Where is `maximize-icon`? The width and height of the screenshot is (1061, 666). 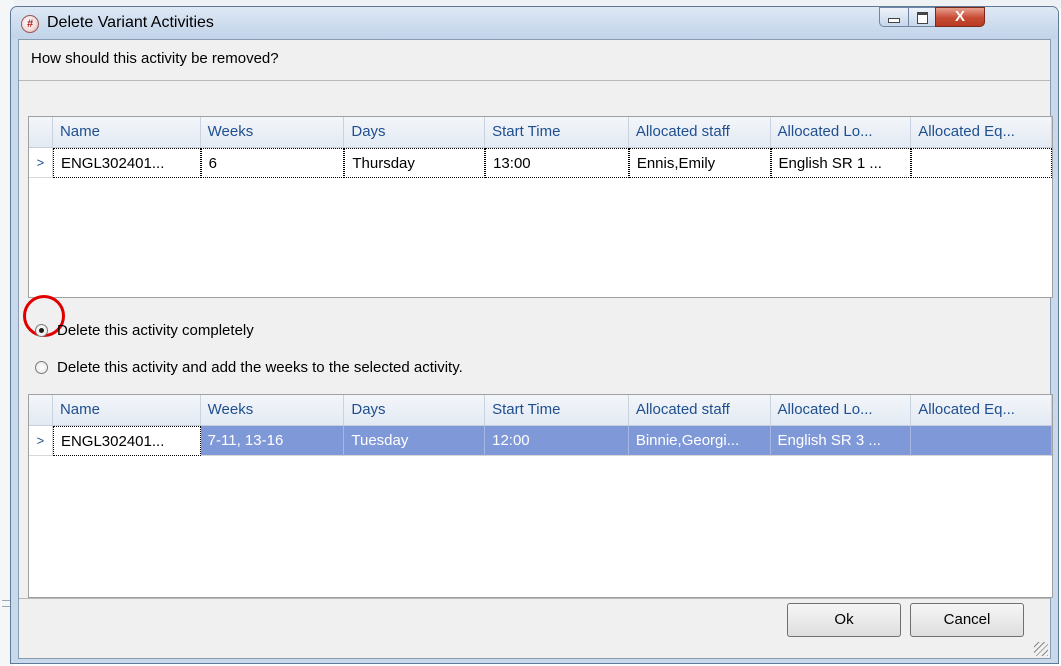 maximize-icon is located at coordinates (922, 18).